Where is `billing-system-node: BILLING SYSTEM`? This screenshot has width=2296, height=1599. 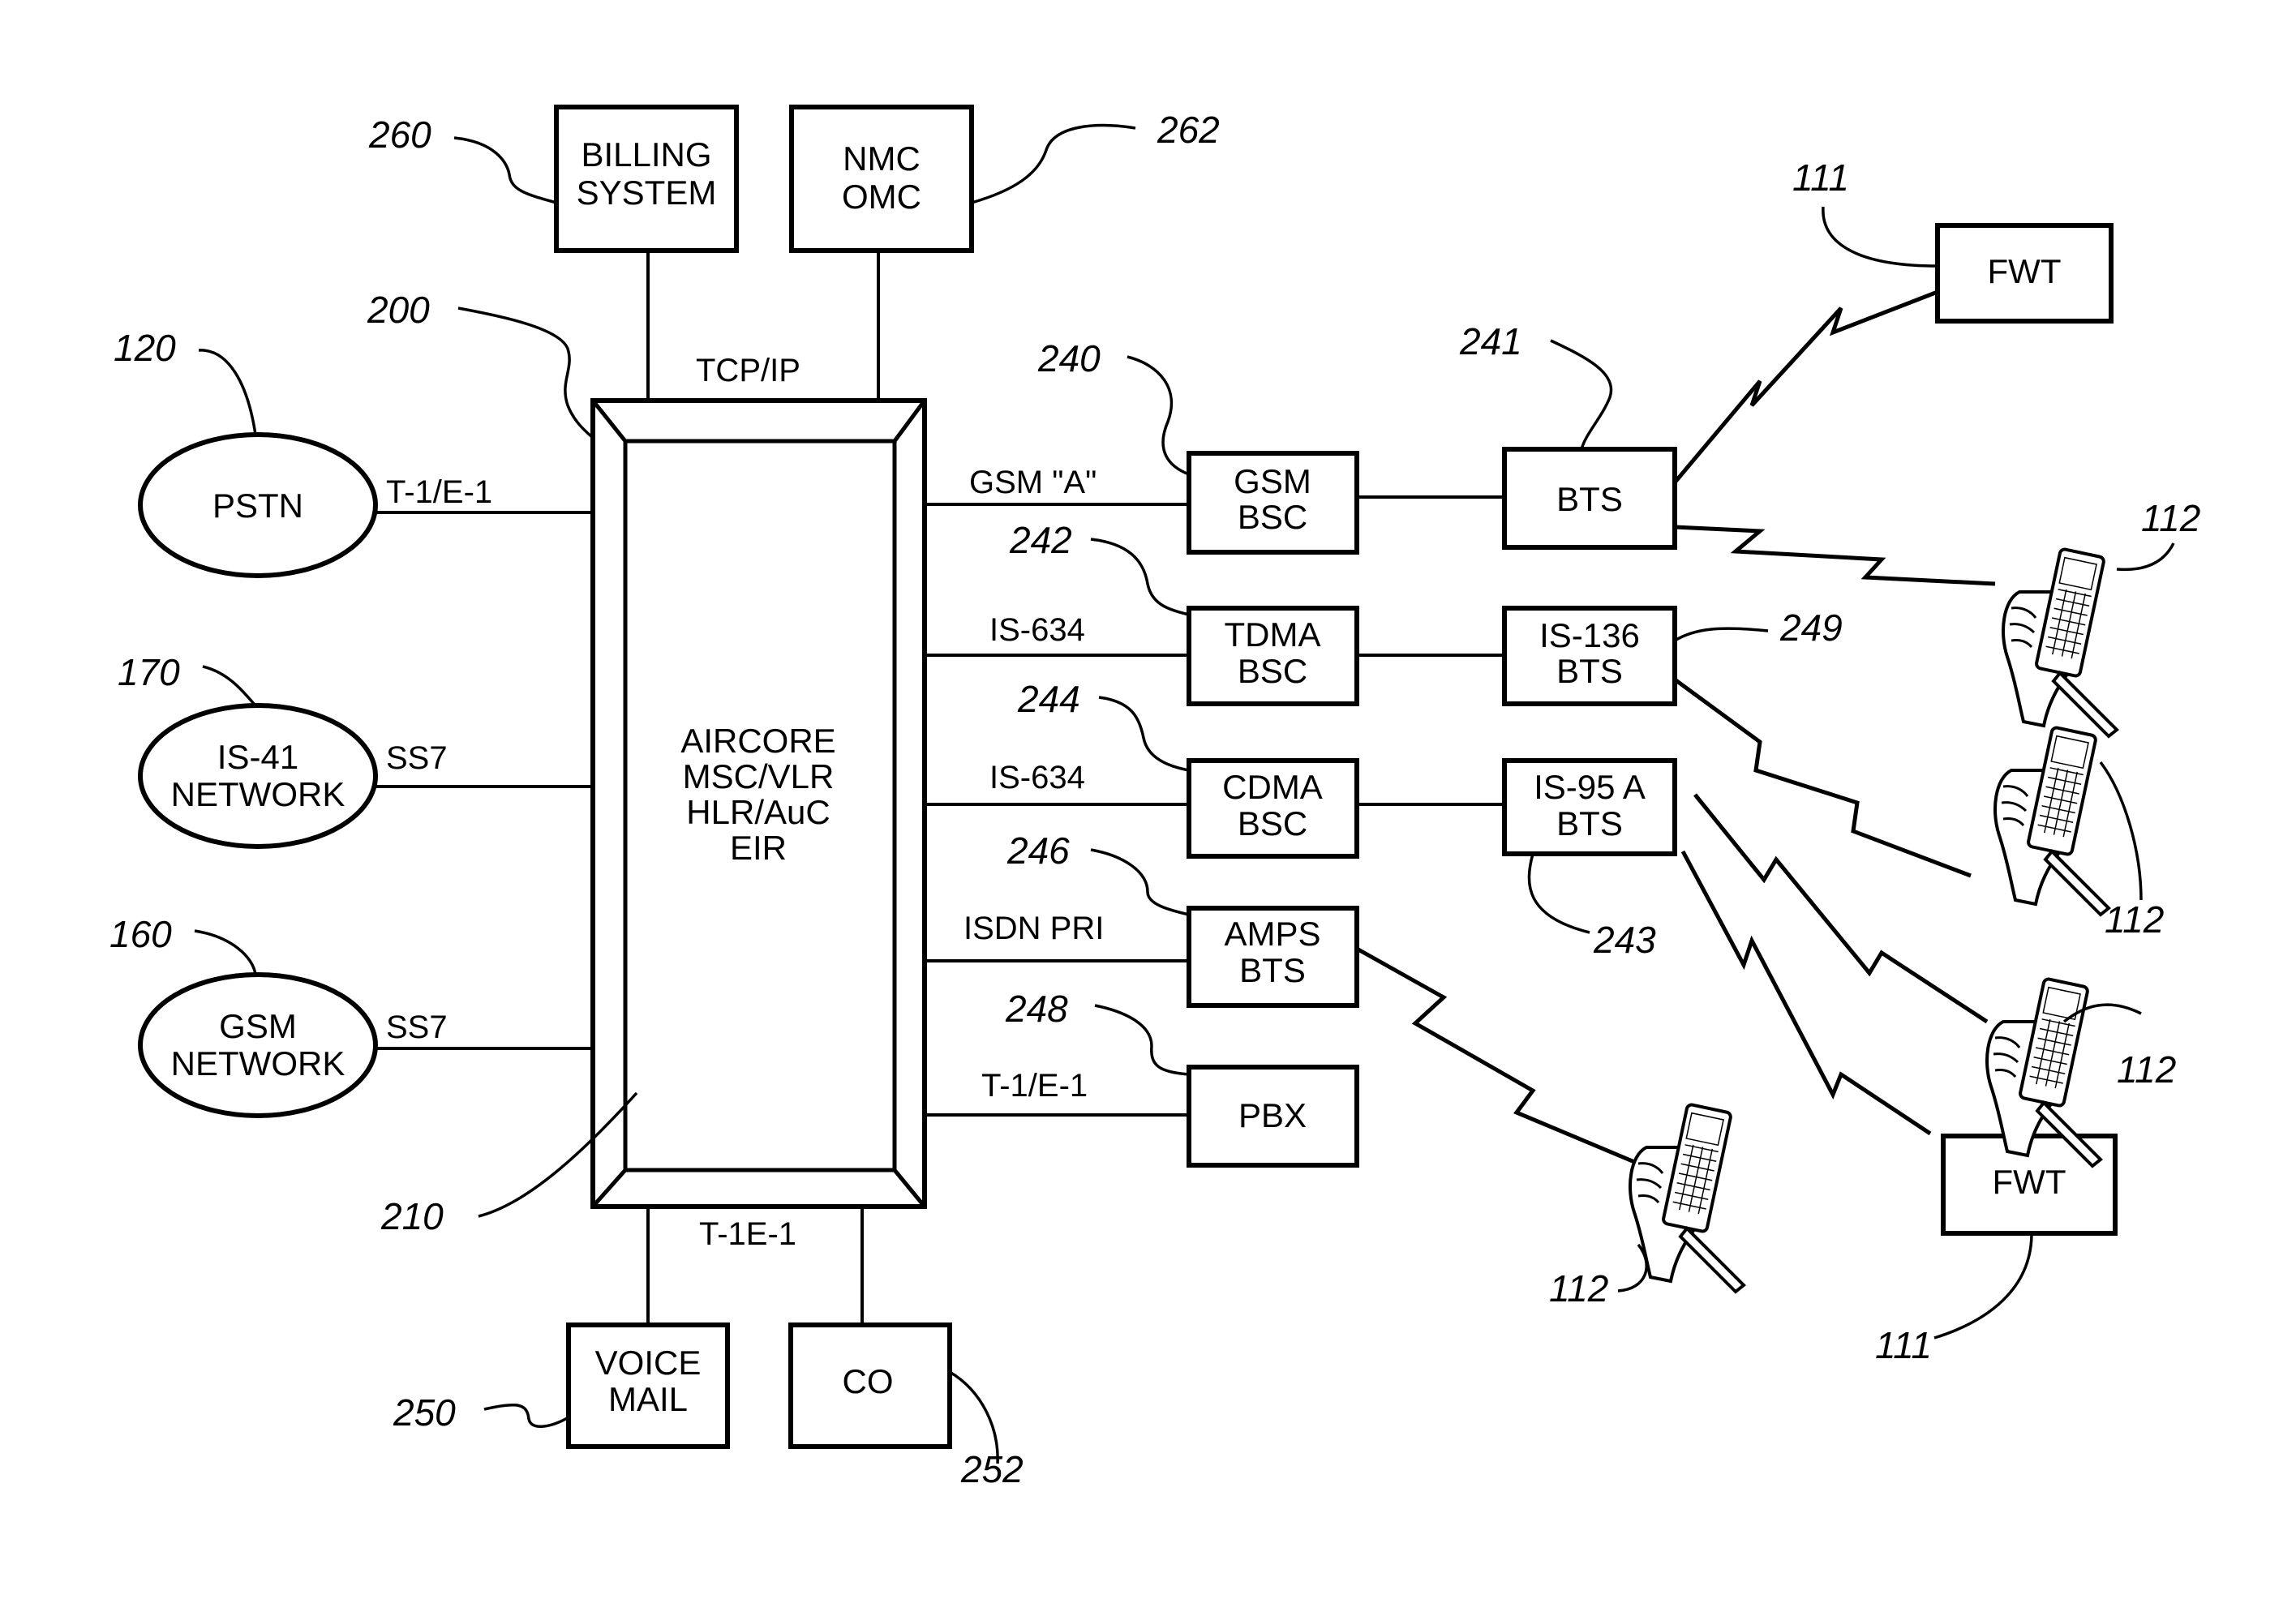 billing-system-node: BILLING SYSTEM is located at coordinates (646, 179).